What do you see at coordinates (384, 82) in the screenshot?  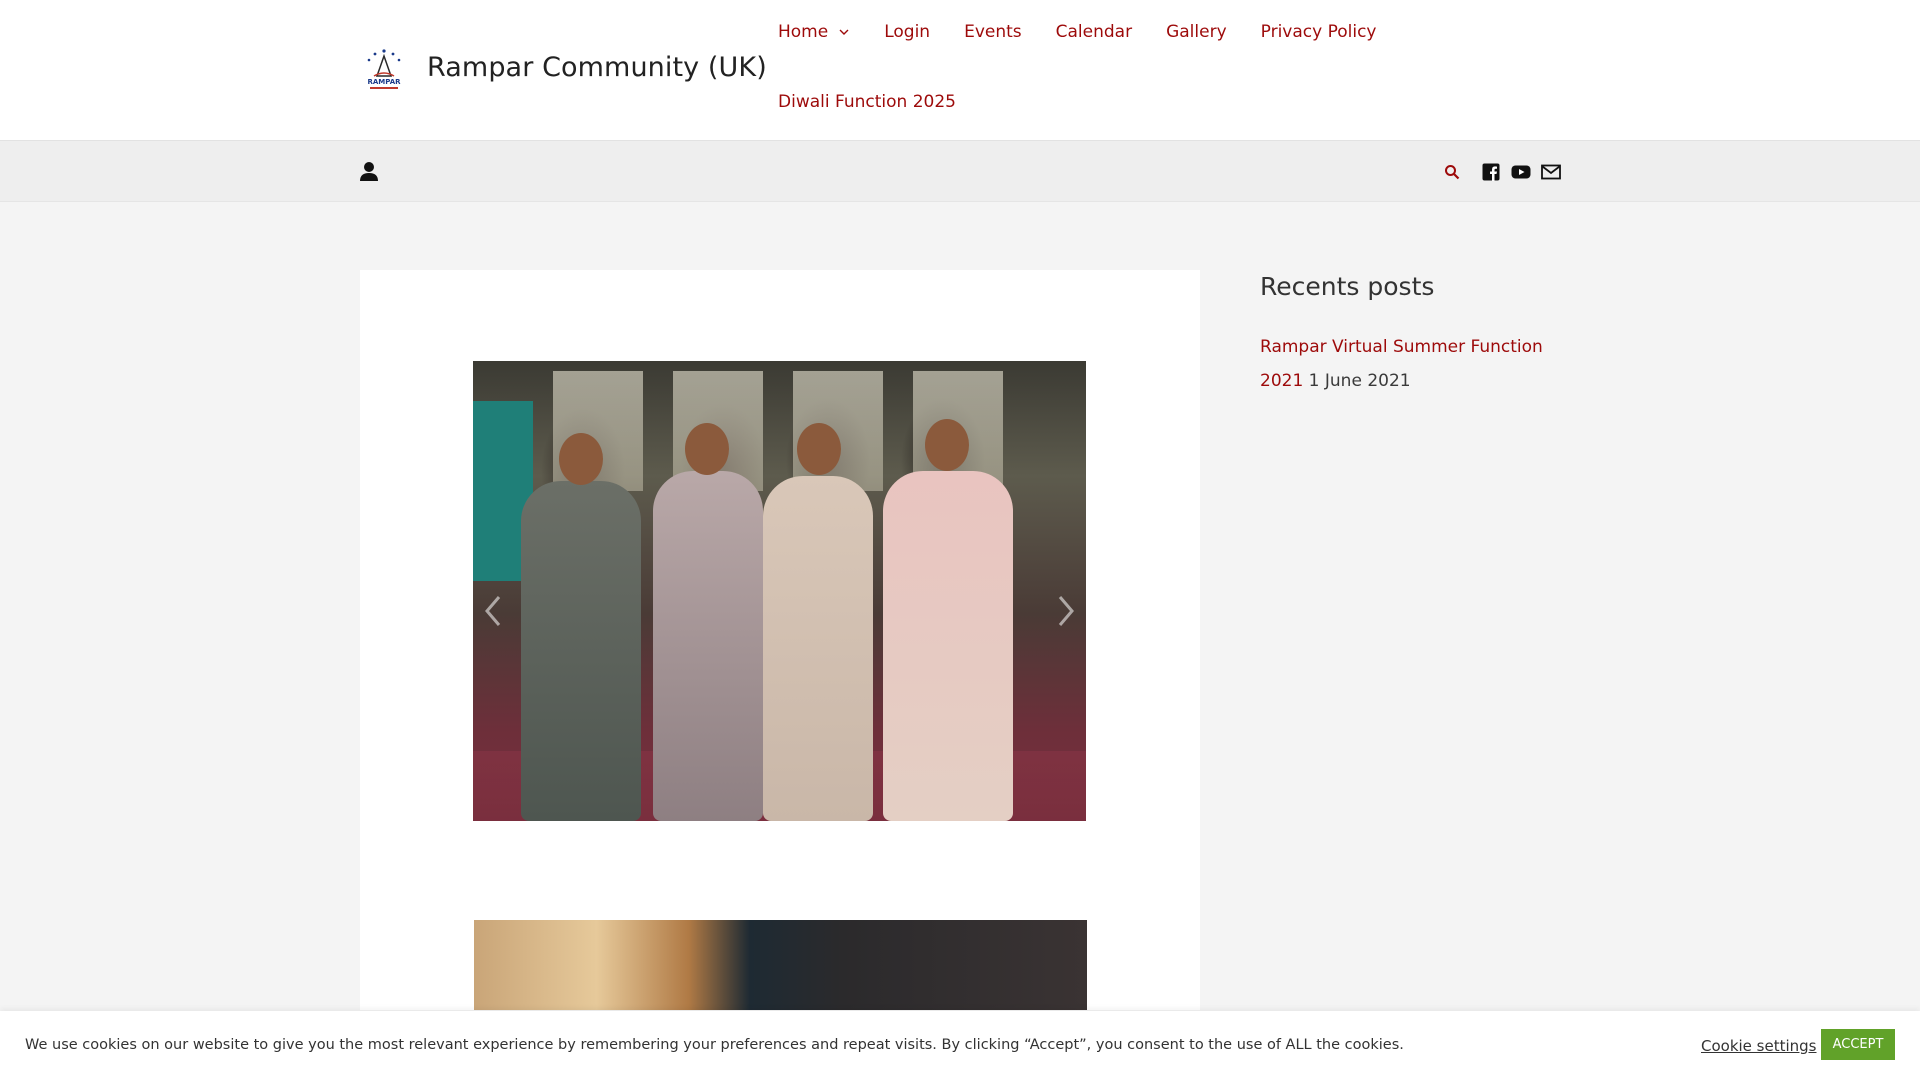 I see `logo-lettering: RAMPAR` at bounding box center [384, 82].